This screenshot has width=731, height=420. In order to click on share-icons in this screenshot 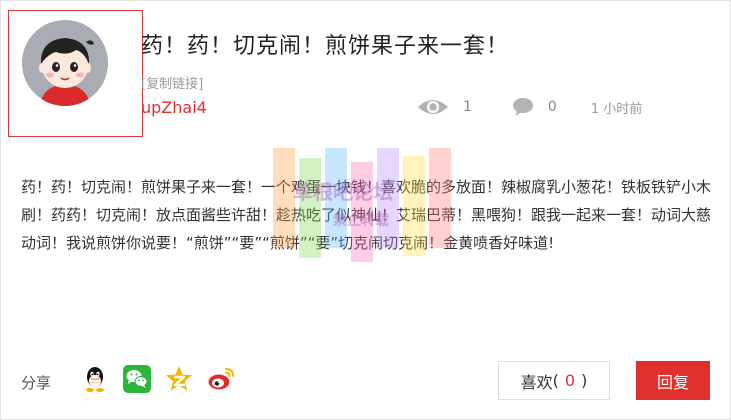, I will do `click(165, 379)`.